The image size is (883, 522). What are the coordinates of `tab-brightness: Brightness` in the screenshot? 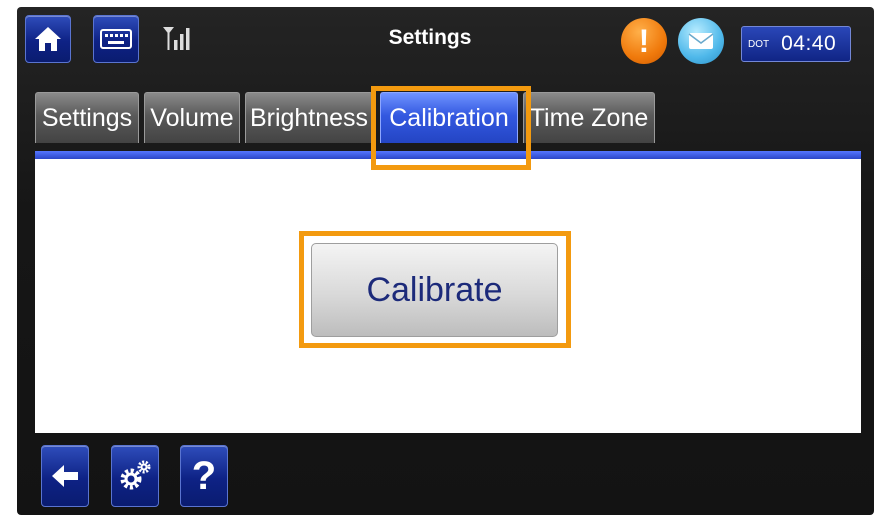 It's located at (309, 117).